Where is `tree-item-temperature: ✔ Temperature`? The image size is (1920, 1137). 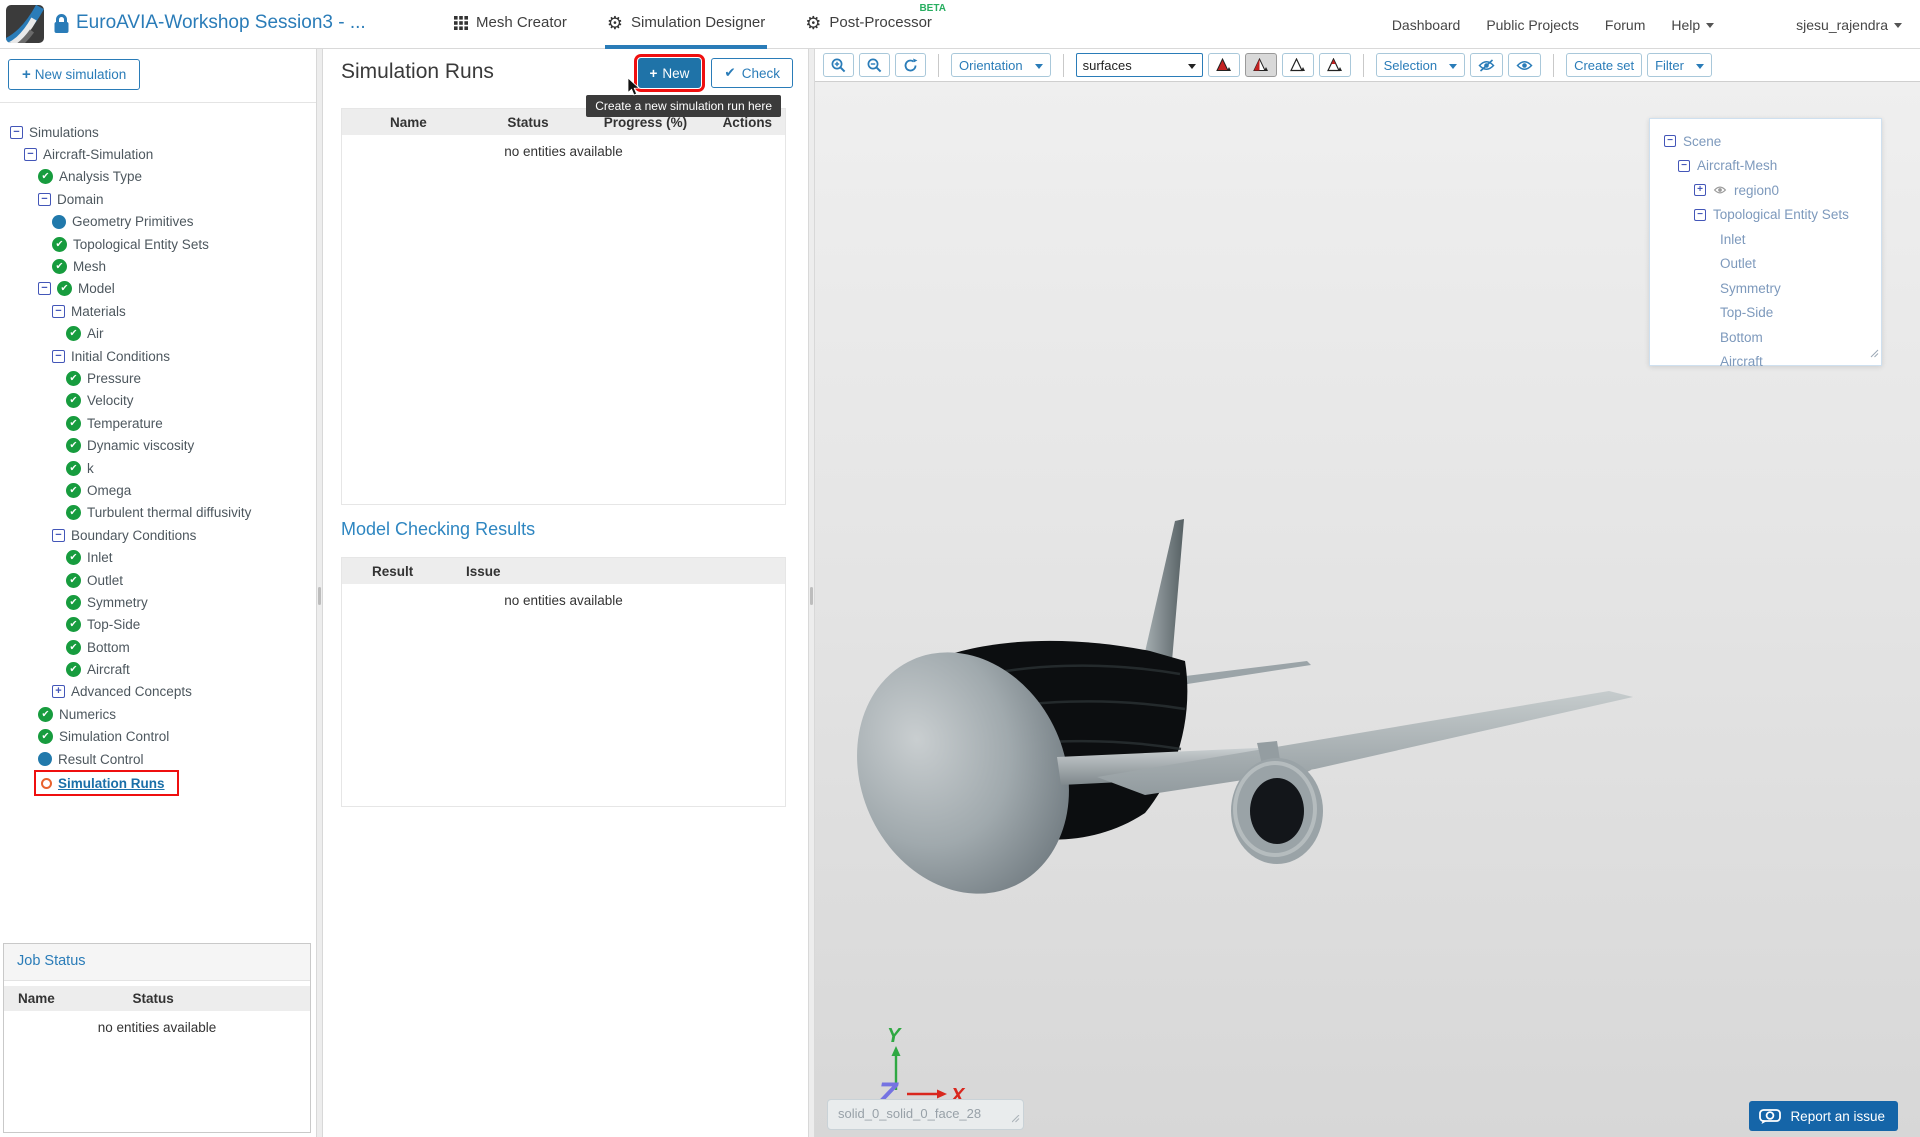
tree-item-temperature: ✔ Temperature is located at coordinates (158, 423).